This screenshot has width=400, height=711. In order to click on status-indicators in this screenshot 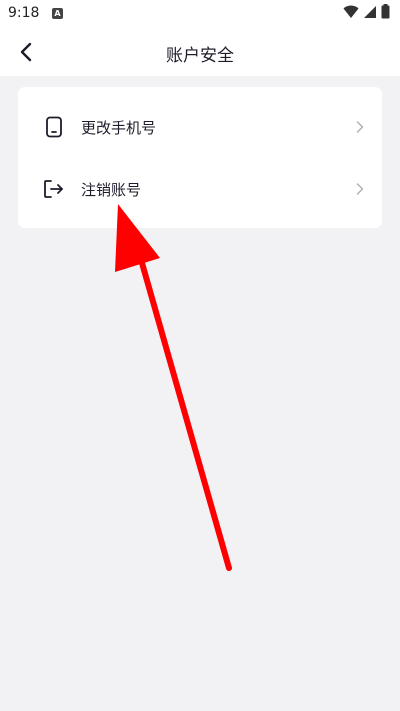, I will do `click(366, 11)`.